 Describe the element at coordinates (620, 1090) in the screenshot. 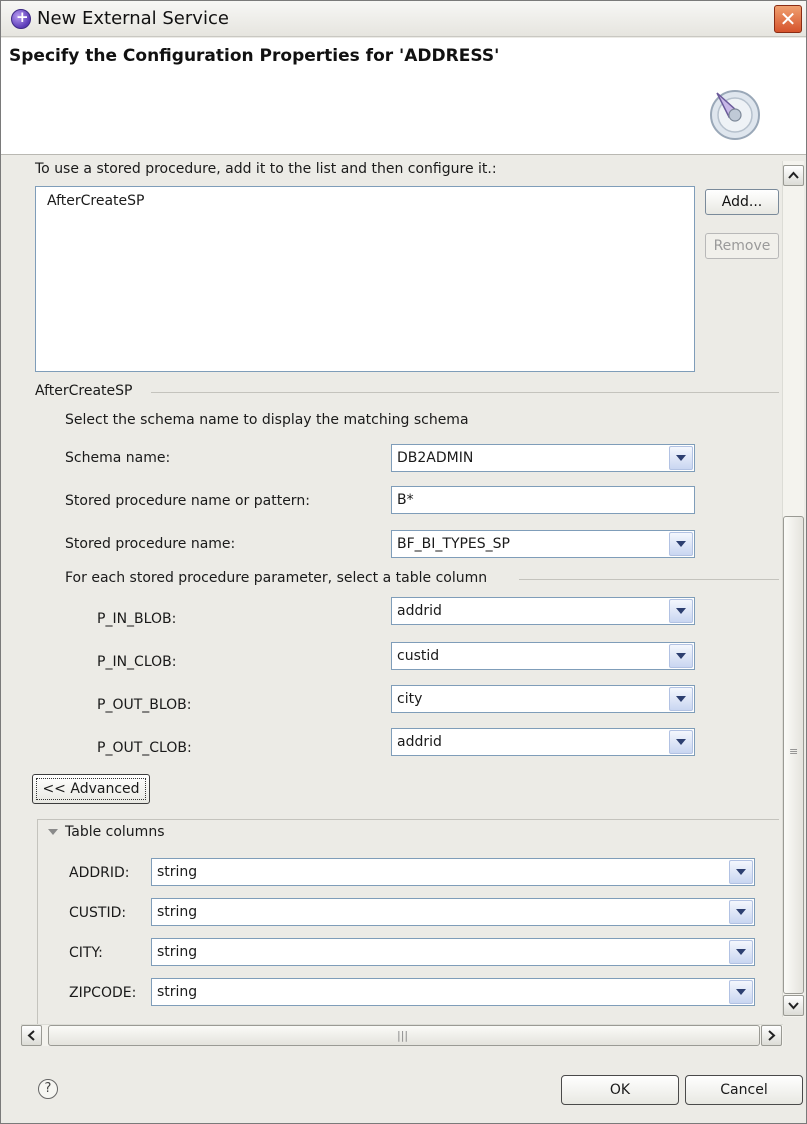

I see `ok-button: OK` at that location.